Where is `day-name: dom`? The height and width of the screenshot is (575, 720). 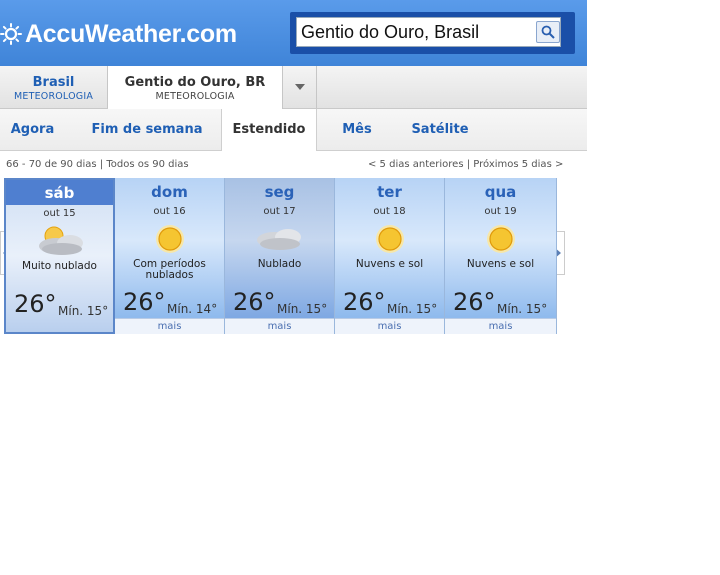 day-name: dom is located at coordinates (169, 192).